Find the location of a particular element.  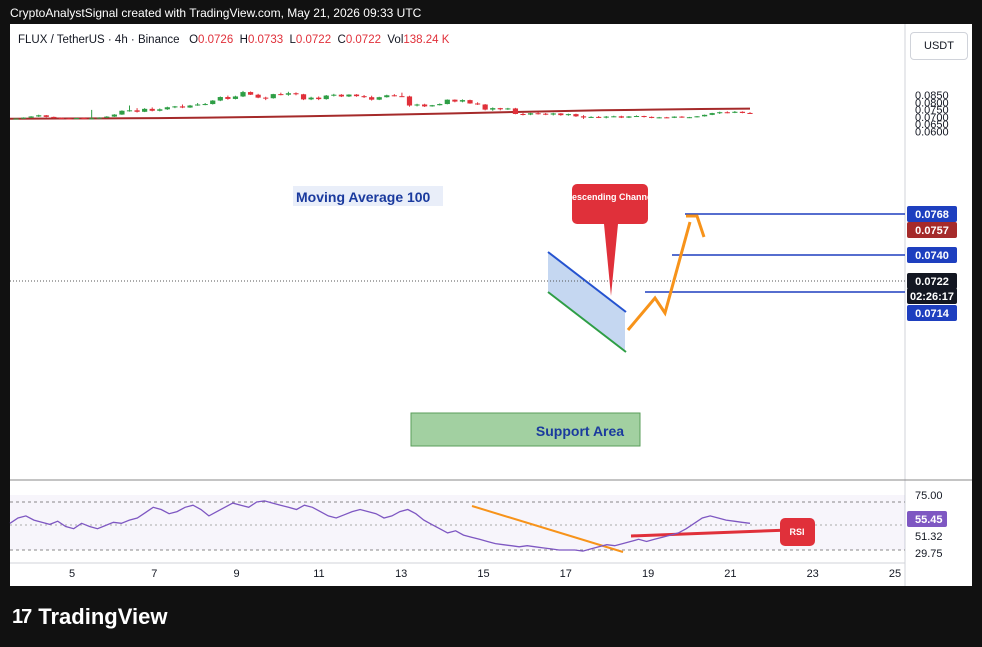

channel-callout is located at coordinates (610, 204).